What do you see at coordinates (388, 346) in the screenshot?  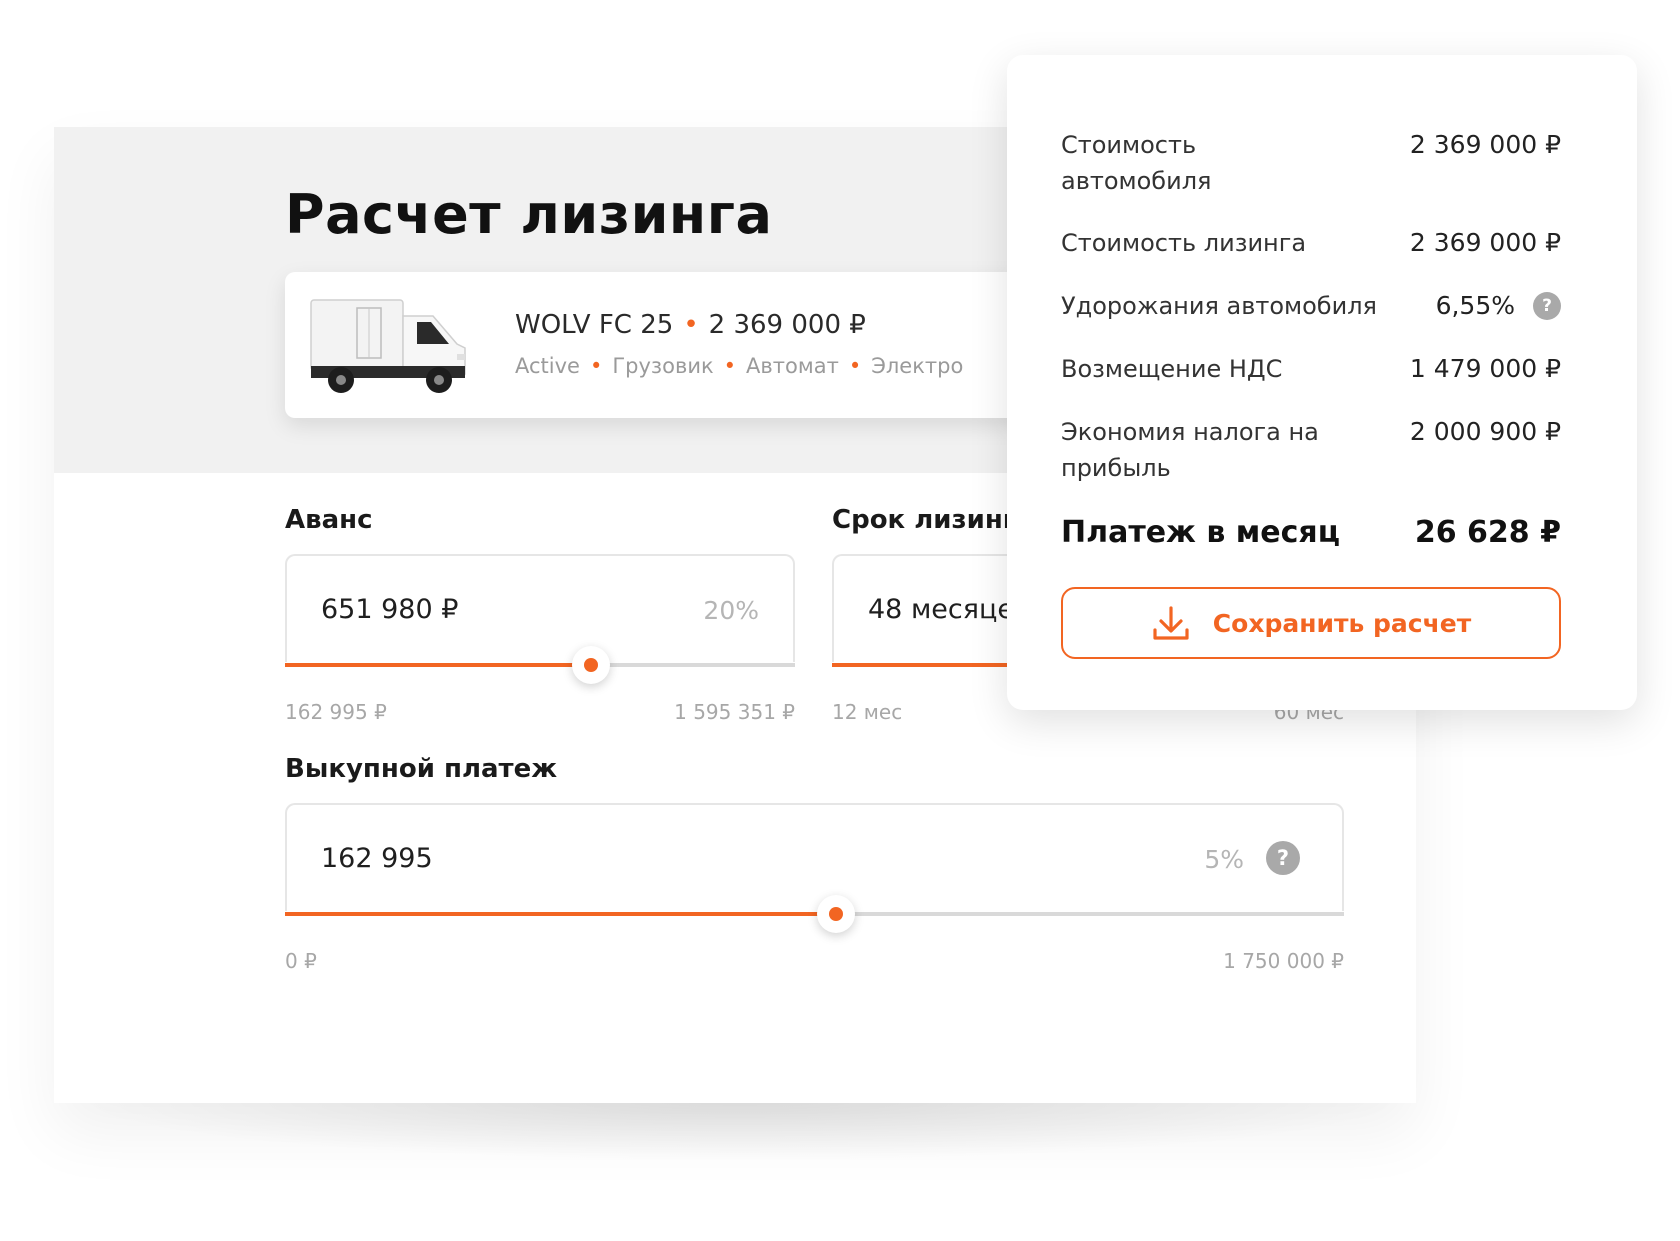 I see `truck-image` at bounding box center [388, 346].